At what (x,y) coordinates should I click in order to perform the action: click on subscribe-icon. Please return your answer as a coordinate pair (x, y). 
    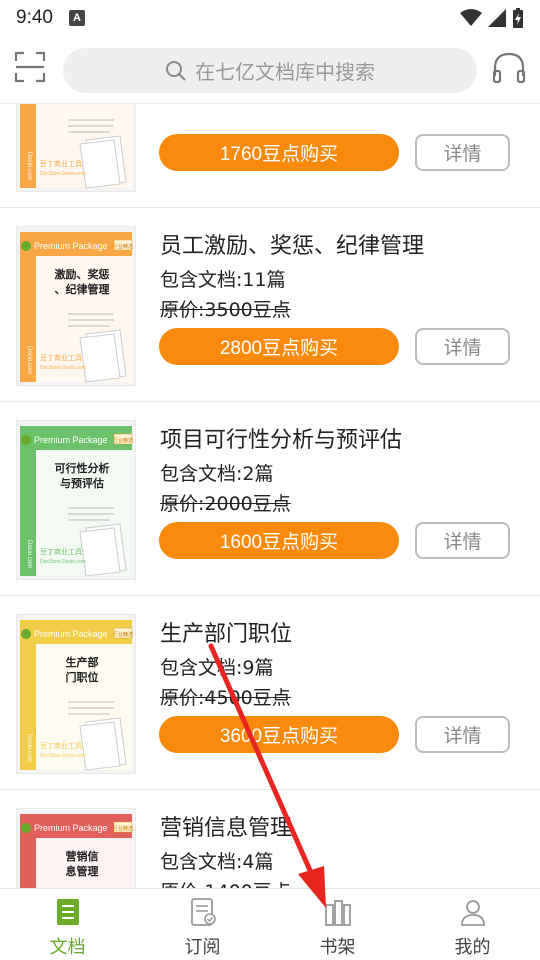
    Looking at the image, I should click on (203, 912).